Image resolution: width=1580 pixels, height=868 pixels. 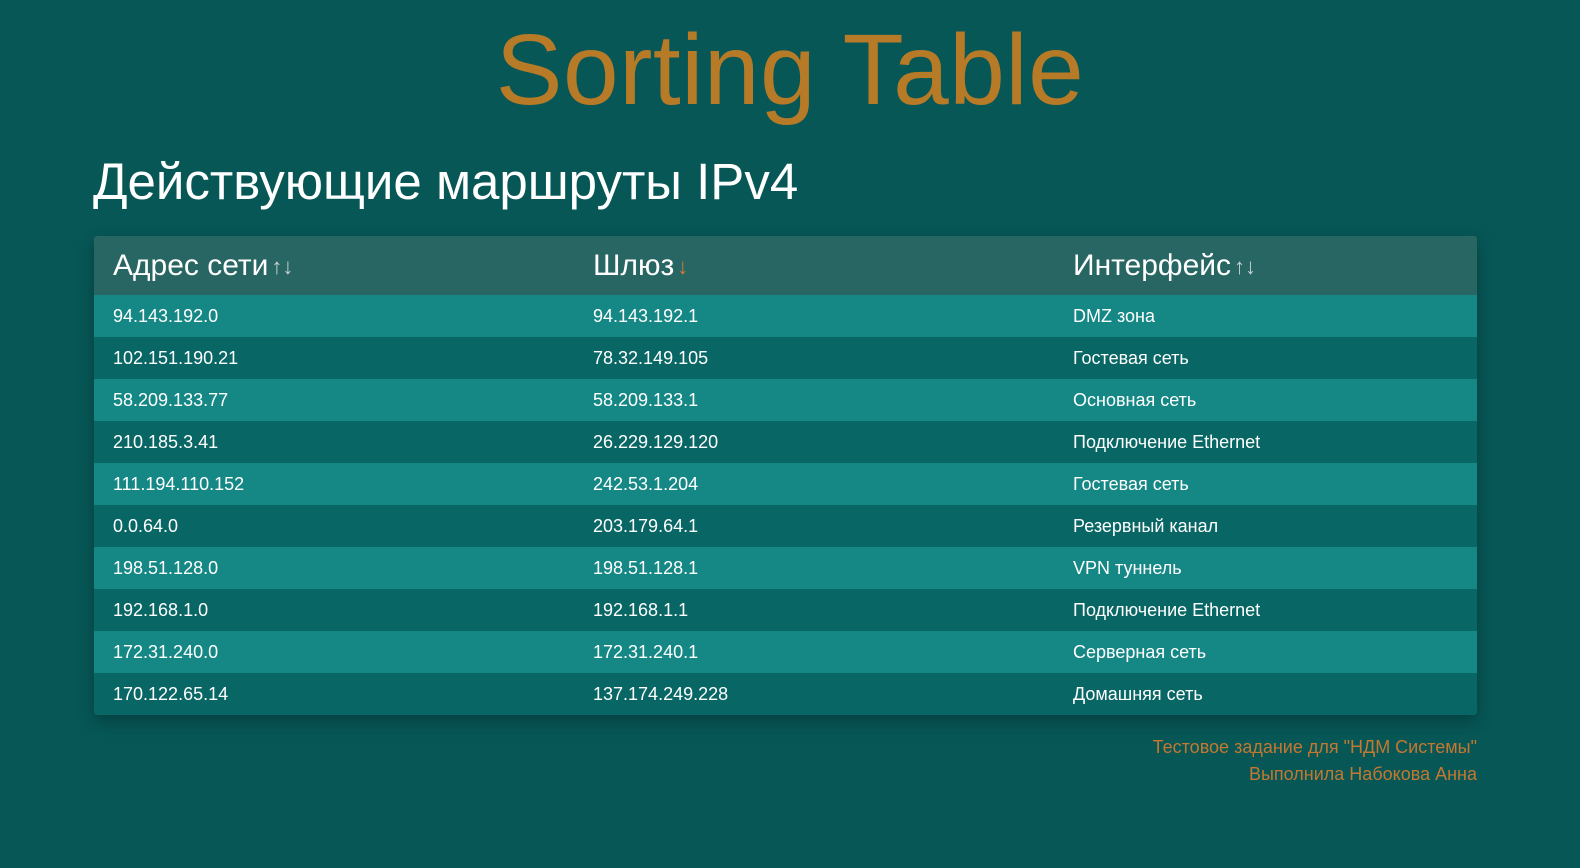 I want to click on cell-interface: Серверная сеть, so click(x=1140, y=651).